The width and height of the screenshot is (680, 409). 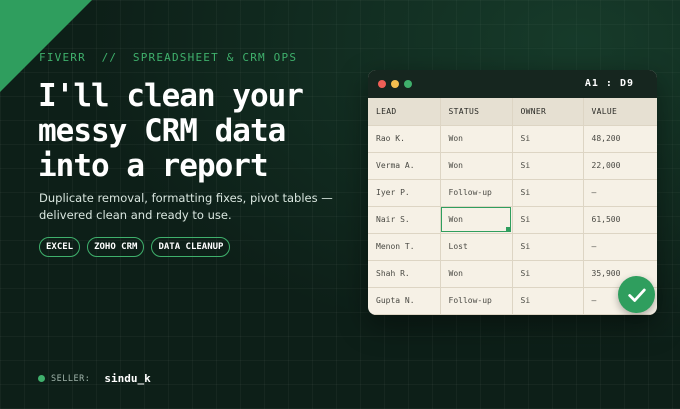 I want to click on table-row: Rao K. Won Si 48,200, so click(x=512, y=139).